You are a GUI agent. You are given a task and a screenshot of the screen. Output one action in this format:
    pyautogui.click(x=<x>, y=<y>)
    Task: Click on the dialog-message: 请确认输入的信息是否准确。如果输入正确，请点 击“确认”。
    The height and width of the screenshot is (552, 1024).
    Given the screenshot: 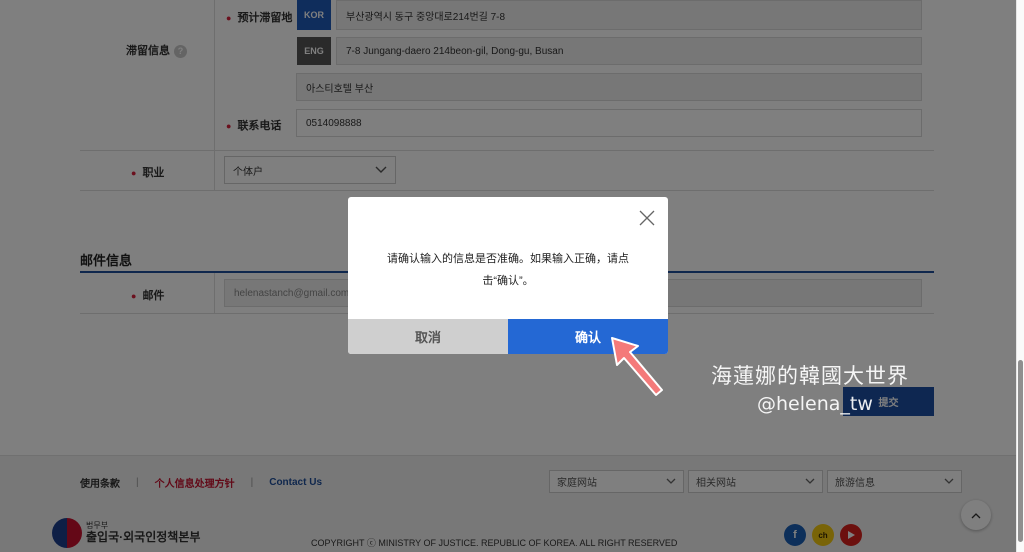 What is the action you would take?
    pyautogui.click(x=508, y=270)
    